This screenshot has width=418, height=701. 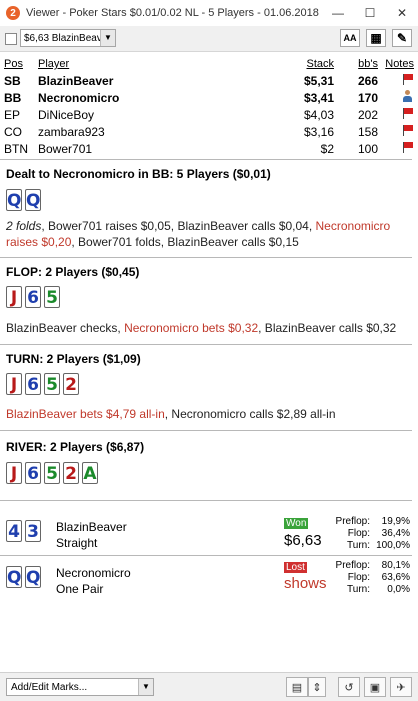 I want to click on grid-button: ▦, so click(x=376, y=38).